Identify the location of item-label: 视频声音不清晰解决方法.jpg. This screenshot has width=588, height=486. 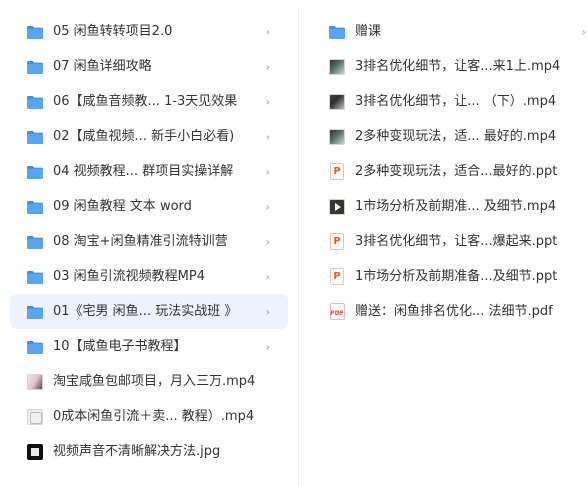
(137, 451).